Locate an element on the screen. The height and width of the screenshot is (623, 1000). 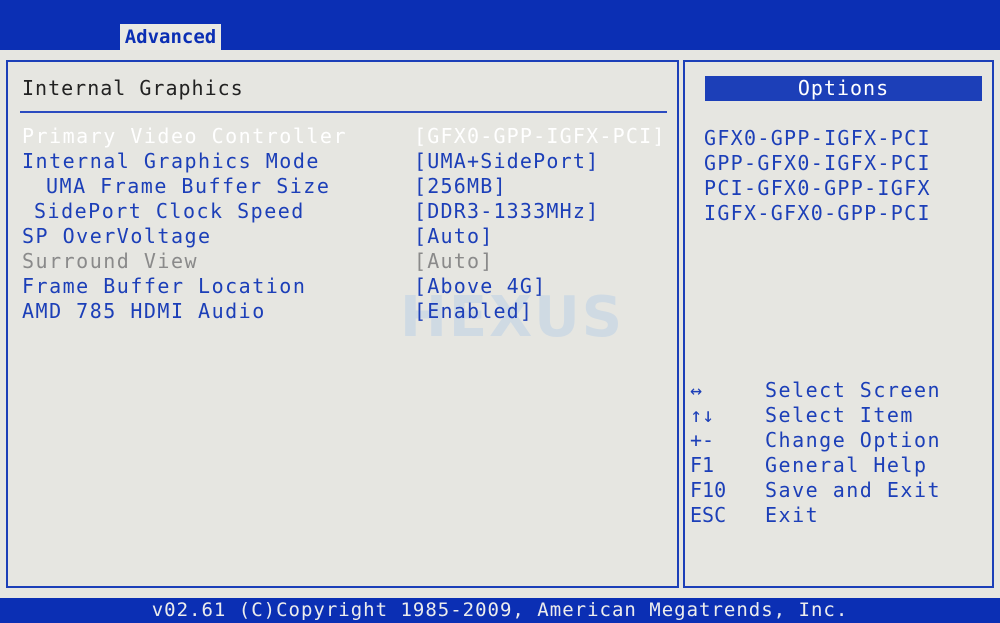
setting-uma-frame-buffer-size: UMA Frame Buffer Size [256MB] is located at coordinates (336, 186).